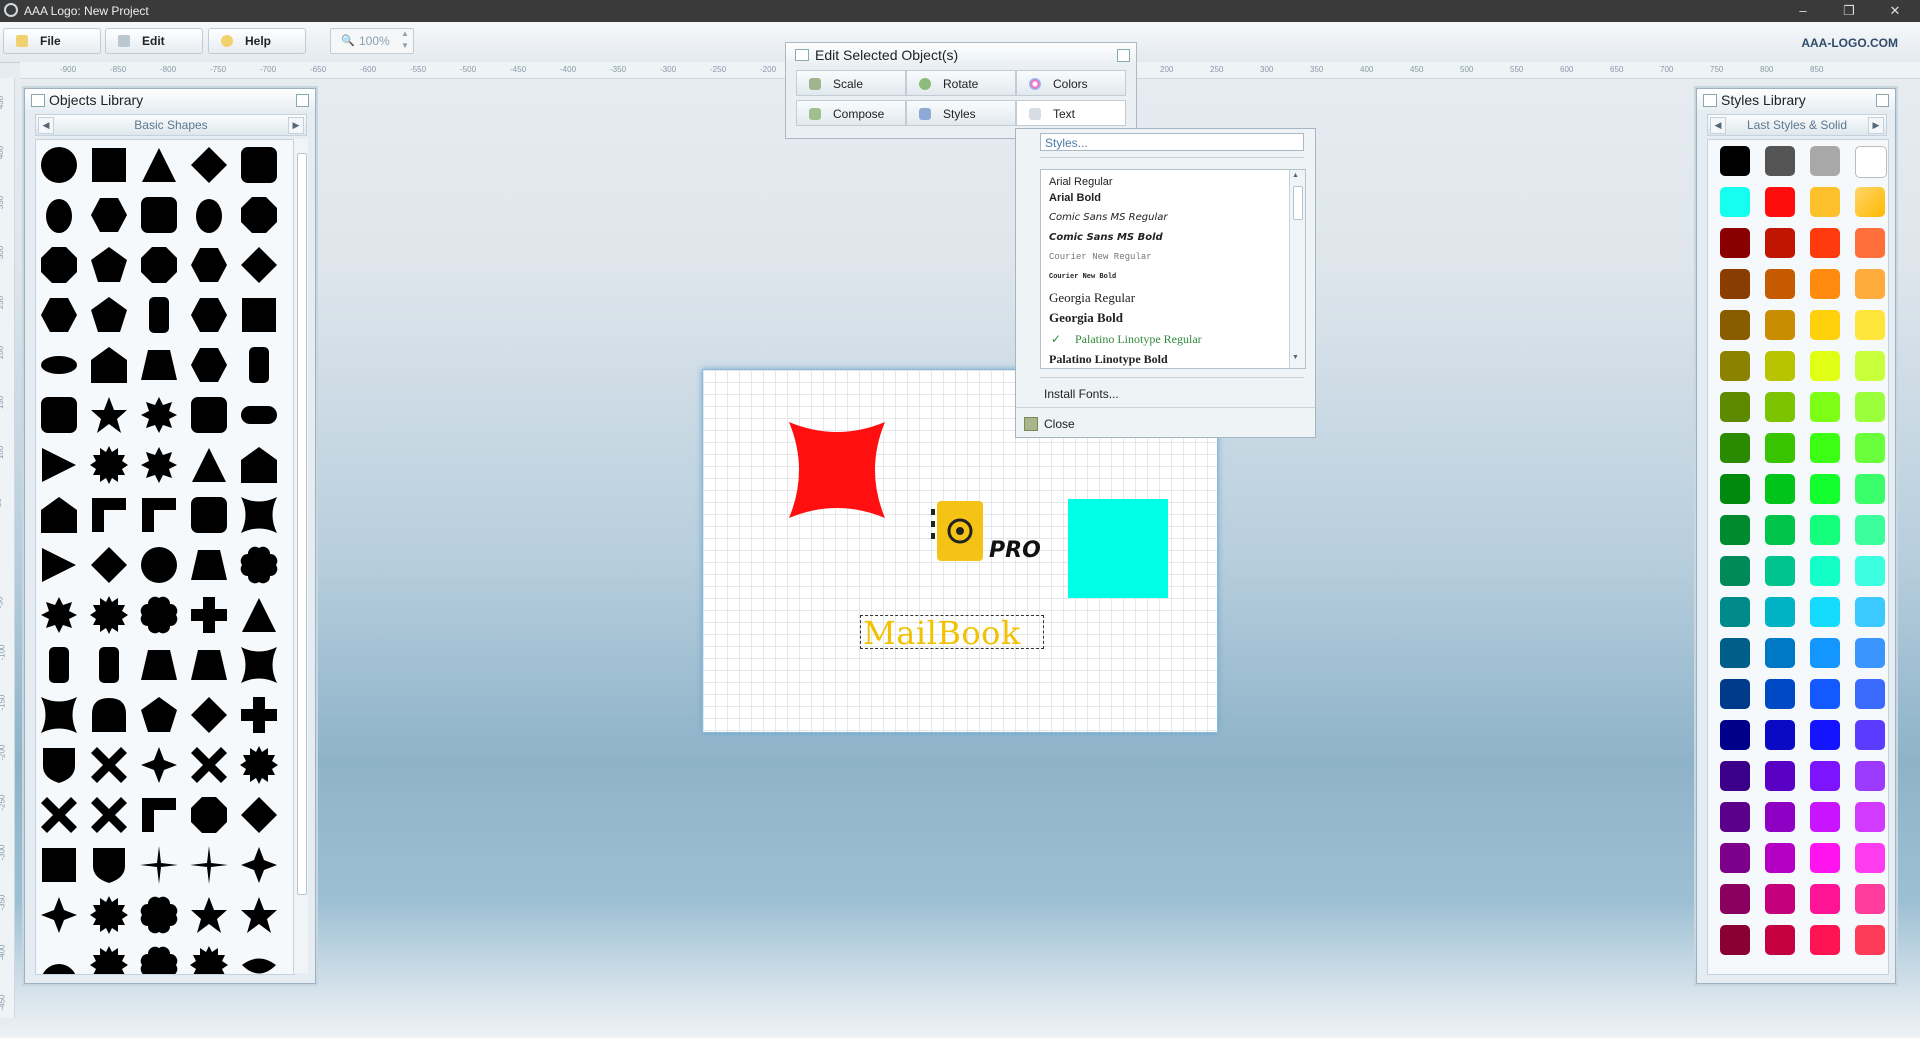  Describe the element at coordinates (209, 615) in the screenshot. I see `cross-shape` at that location.